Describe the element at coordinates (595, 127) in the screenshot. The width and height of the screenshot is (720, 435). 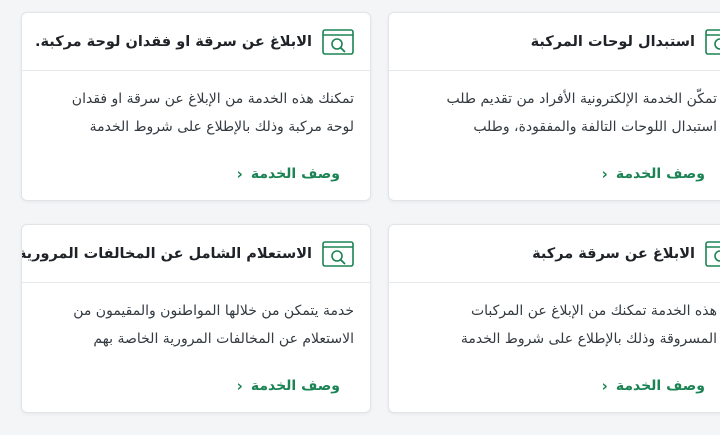
I see `description-line: استبدال اللوحات التالفة والمفقودة، وطلب` at that location.